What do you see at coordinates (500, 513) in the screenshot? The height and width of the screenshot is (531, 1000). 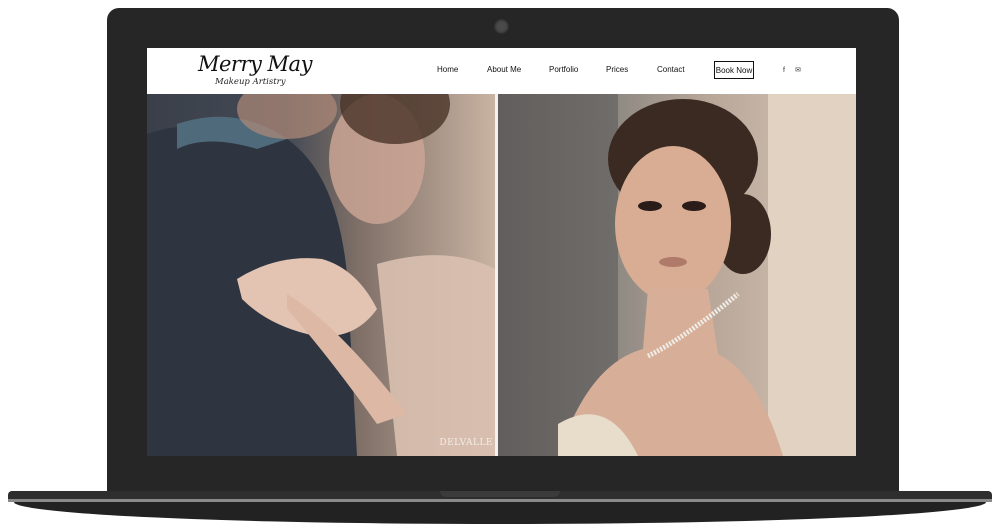 I see `laptop-base-bottom` at bounding box center [500, 513].